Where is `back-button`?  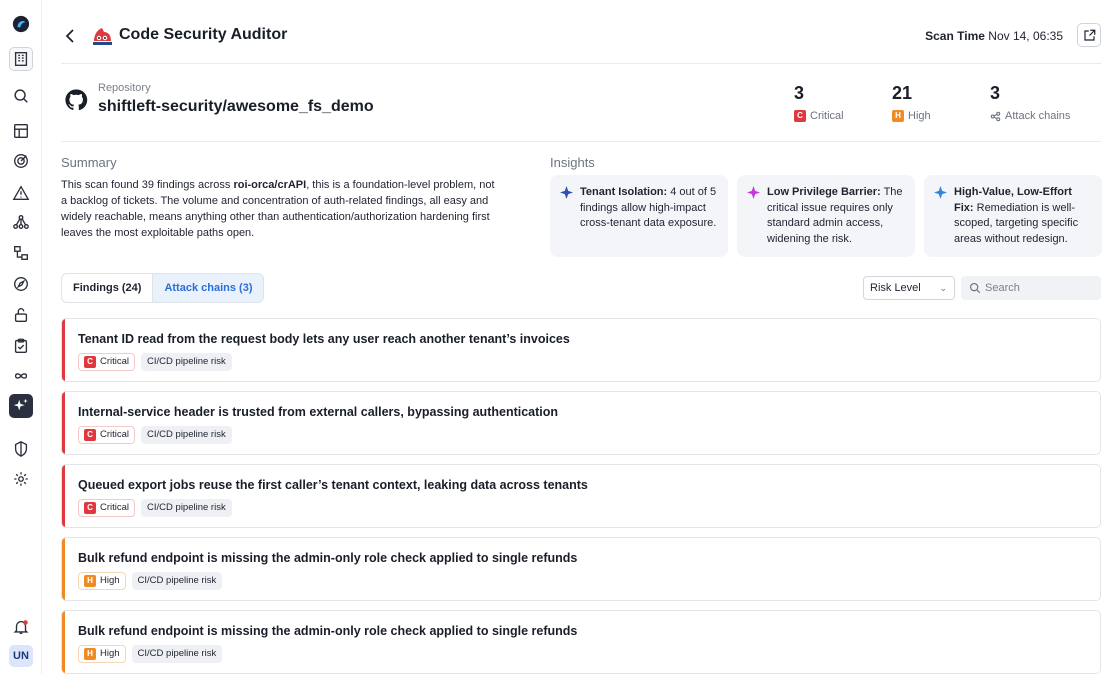
back-button is located at coordinates (71, 36).